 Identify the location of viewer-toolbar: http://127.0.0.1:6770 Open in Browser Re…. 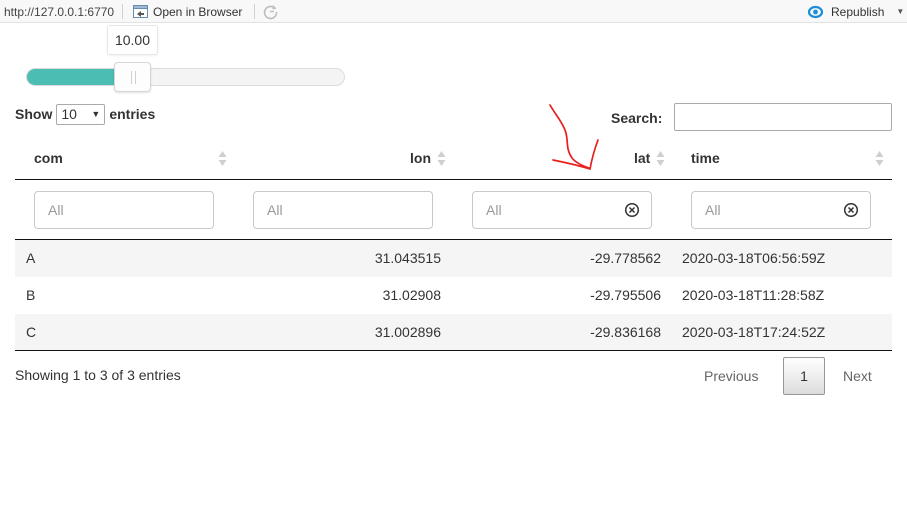
(453, 11).